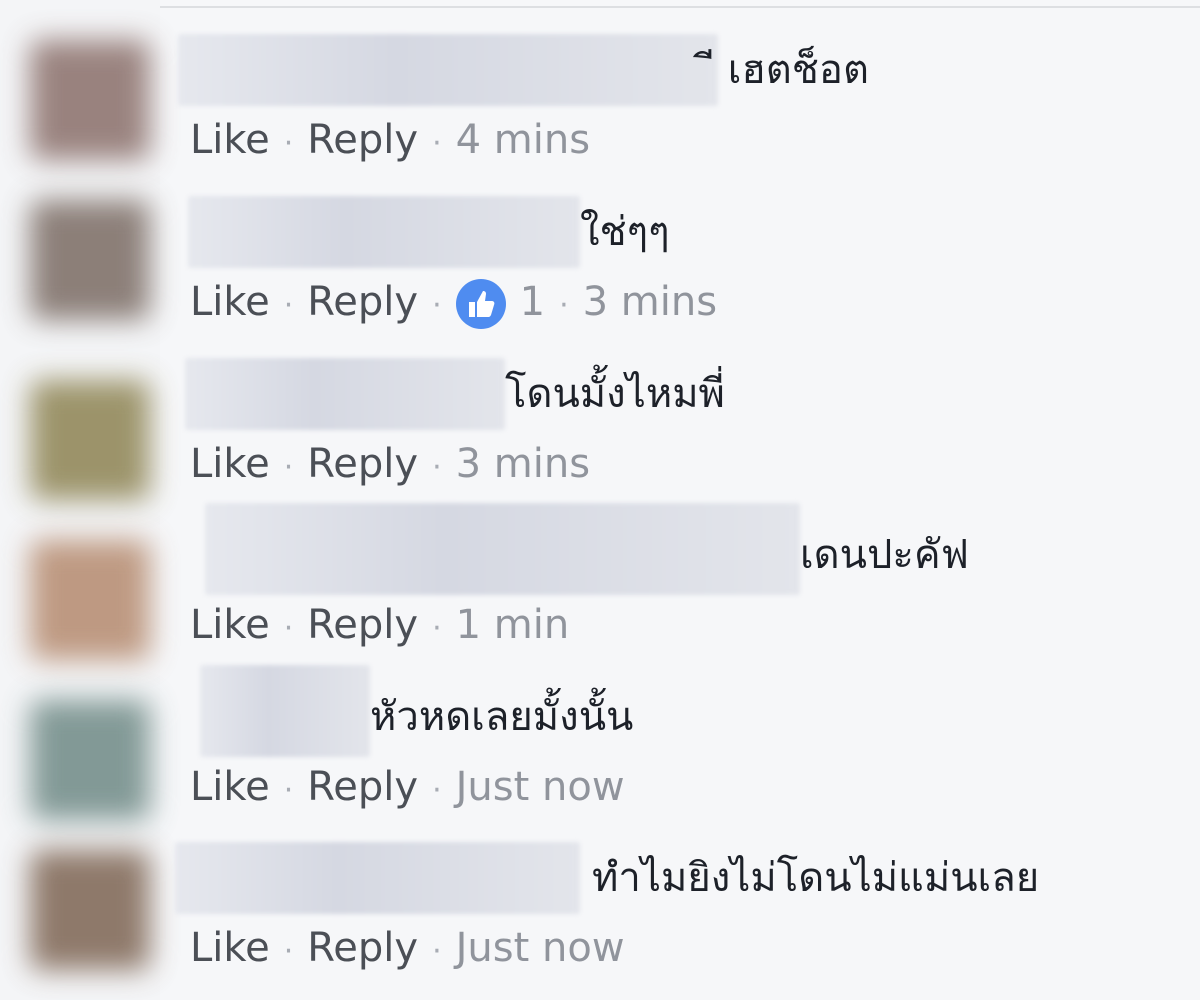 The image size is (1200, 1000). I want to click on comment: ใช่ๆๆ Like · Reply · 1 · 3 mins, so click(680, 272).